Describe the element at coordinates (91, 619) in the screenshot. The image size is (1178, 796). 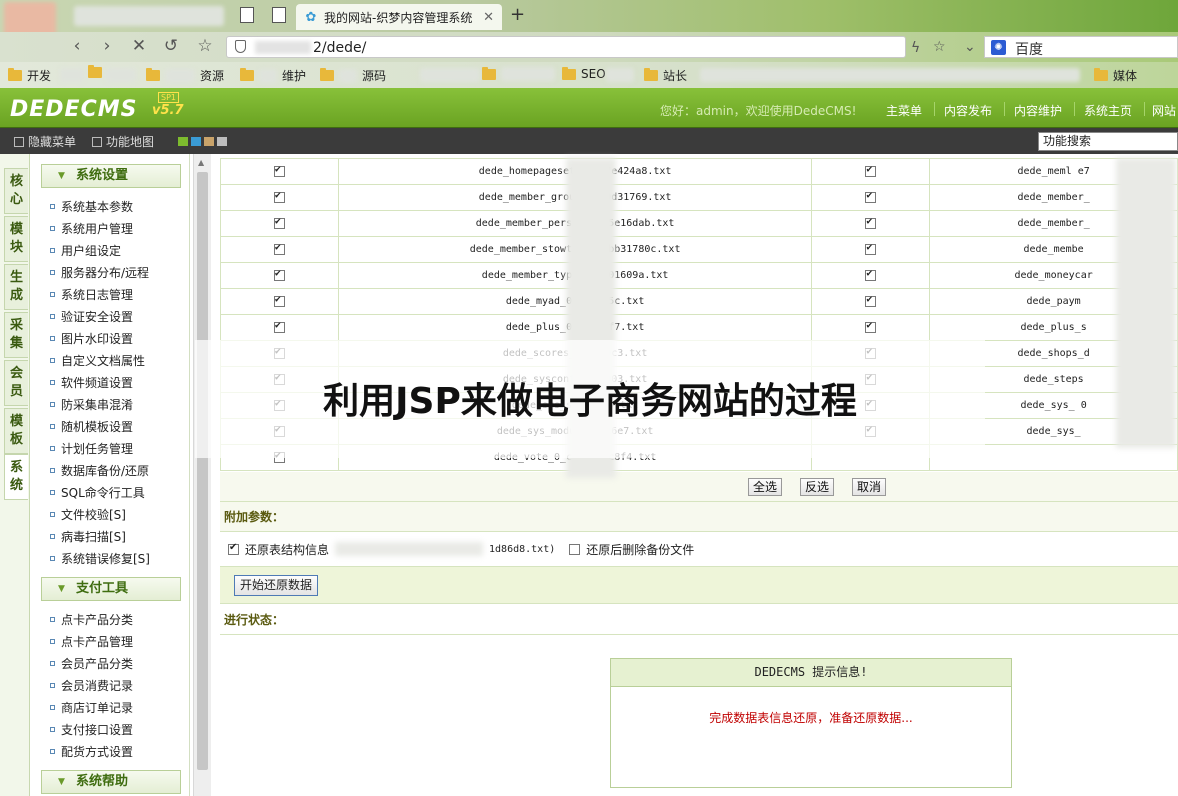
I see `menu-item: 点卡产品分类` at that location.